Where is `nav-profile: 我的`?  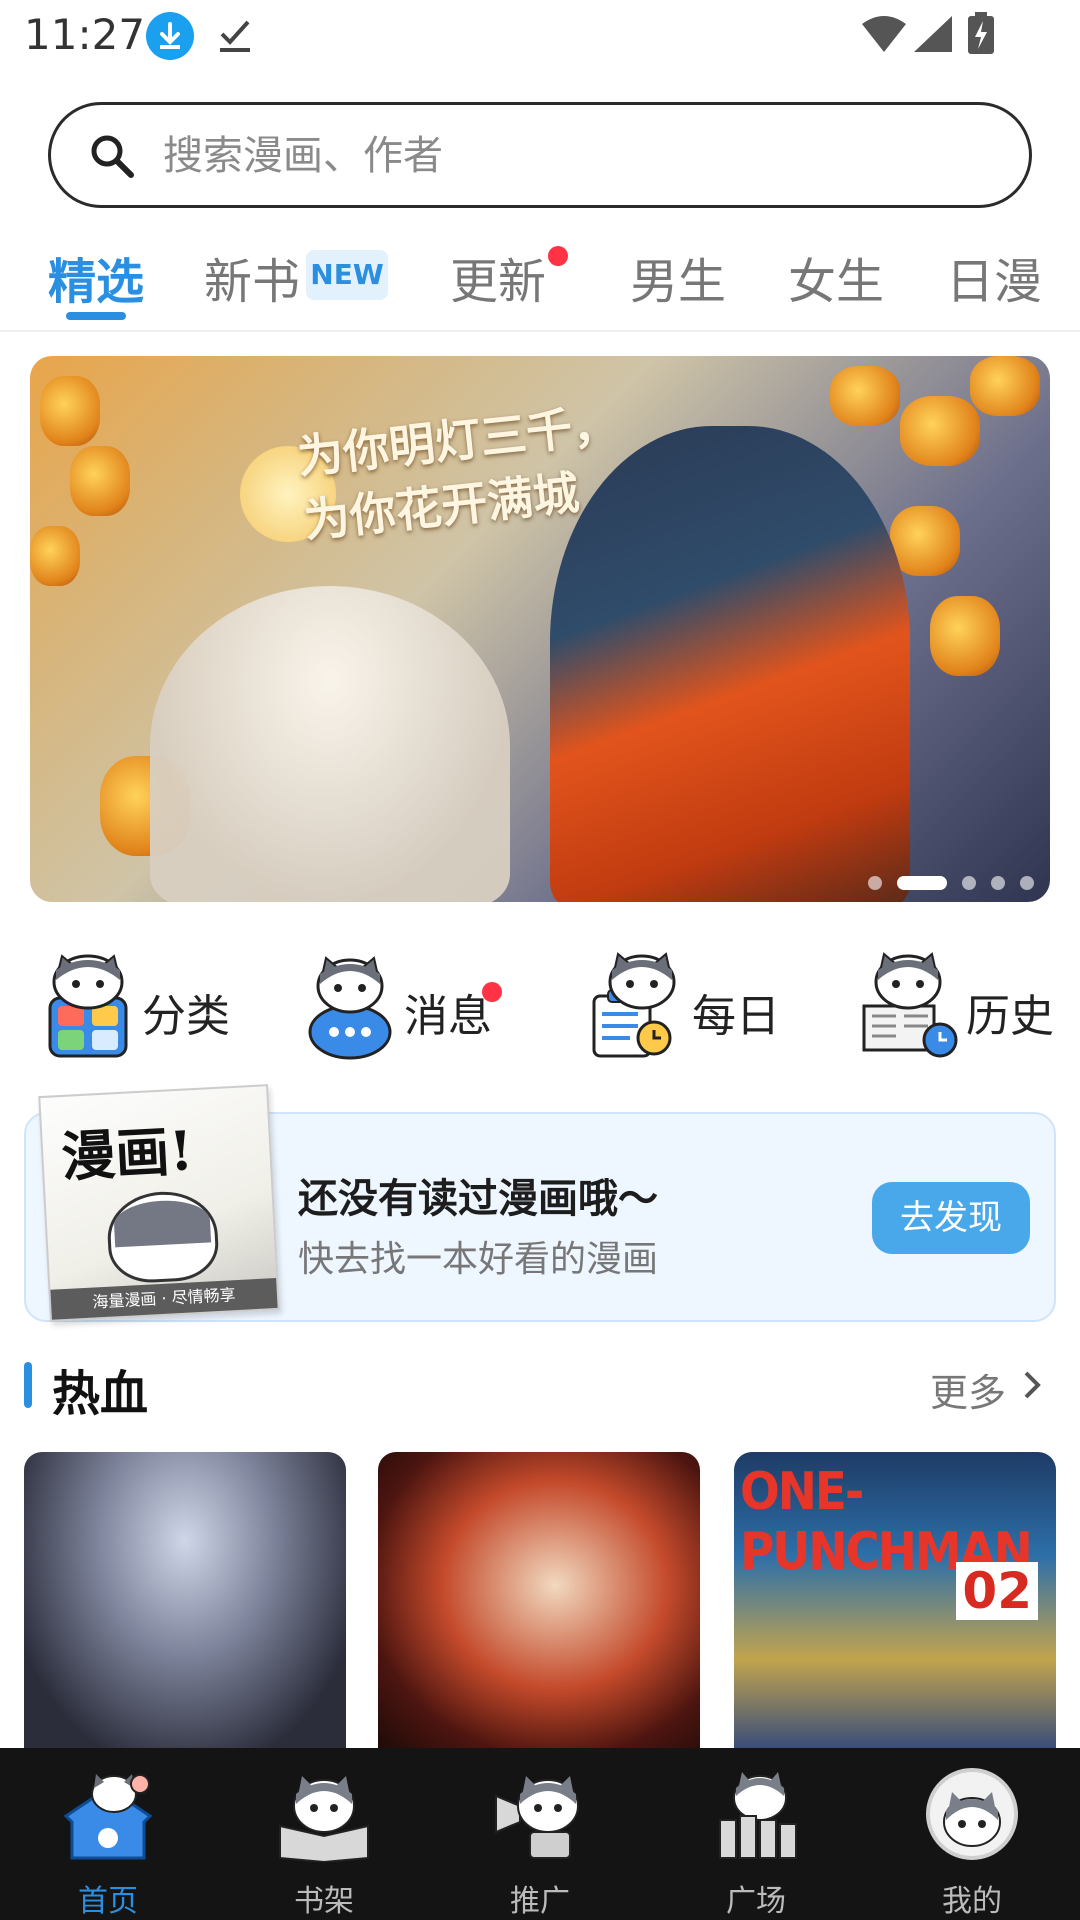 nav-profile: 我的 is located at coordinates (972, 1834).